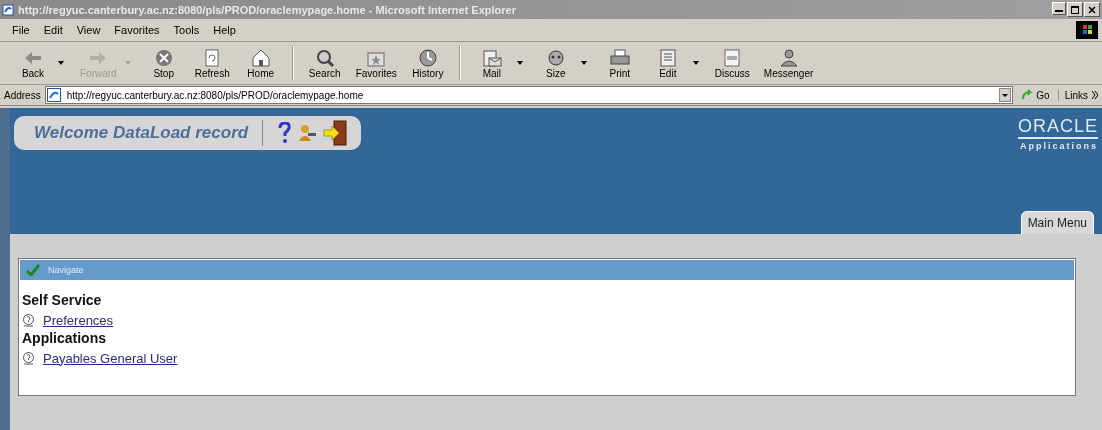 This screenshot has height=430, width=1102. What do you see at coordinates (1057, 127) in the screenshot?
I see `oracle-logo: ORACLE` at bounding box center [1057, 127].